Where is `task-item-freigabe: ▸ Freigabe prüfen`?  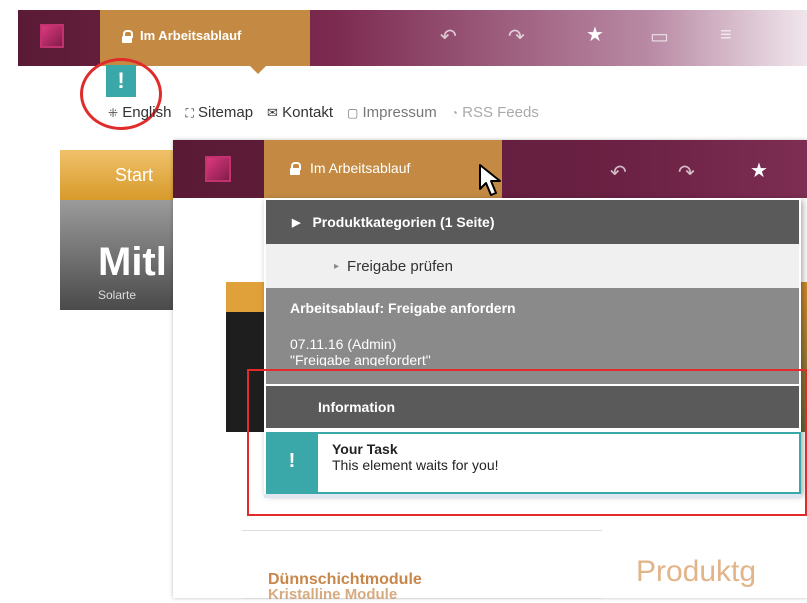
task-item-freigabe: ▸ Freigabe prüfen is located at coordinates (532, 266).